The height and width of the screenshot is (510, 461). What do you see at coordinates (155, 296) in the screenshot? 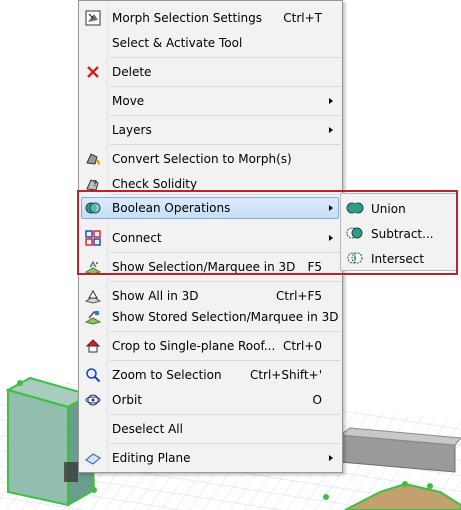
I see `menu-item-label: Show All in 3D` at bounding box center [155, 296].